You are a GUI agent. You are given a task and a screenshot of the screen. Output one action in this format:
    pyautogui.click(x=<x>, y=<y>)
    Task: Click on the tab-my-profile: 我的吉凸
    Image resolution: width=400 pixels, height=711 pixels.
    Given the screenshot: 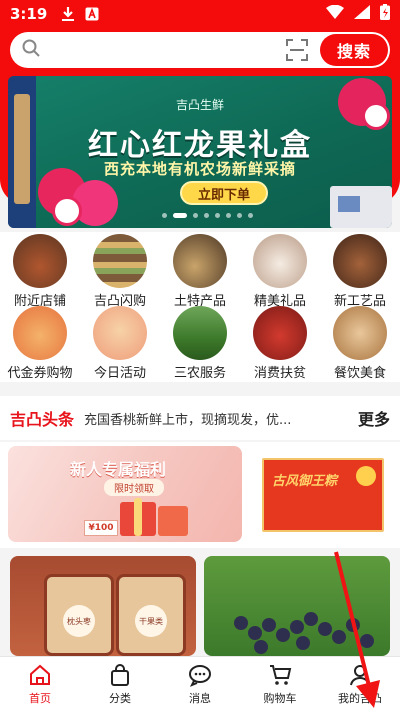 What is the action you would take?
    pyautogui.click(x=360, y=684)
    